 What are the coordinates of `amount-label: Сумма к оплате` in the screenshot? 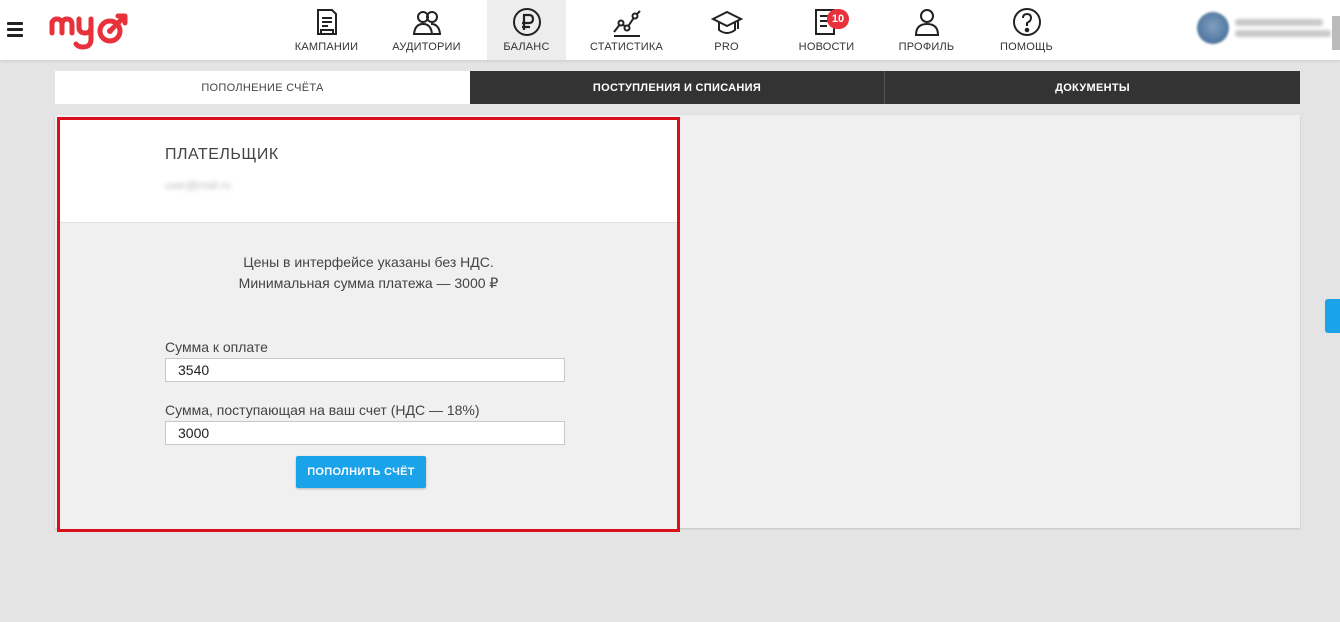 It's located at (216, 347).